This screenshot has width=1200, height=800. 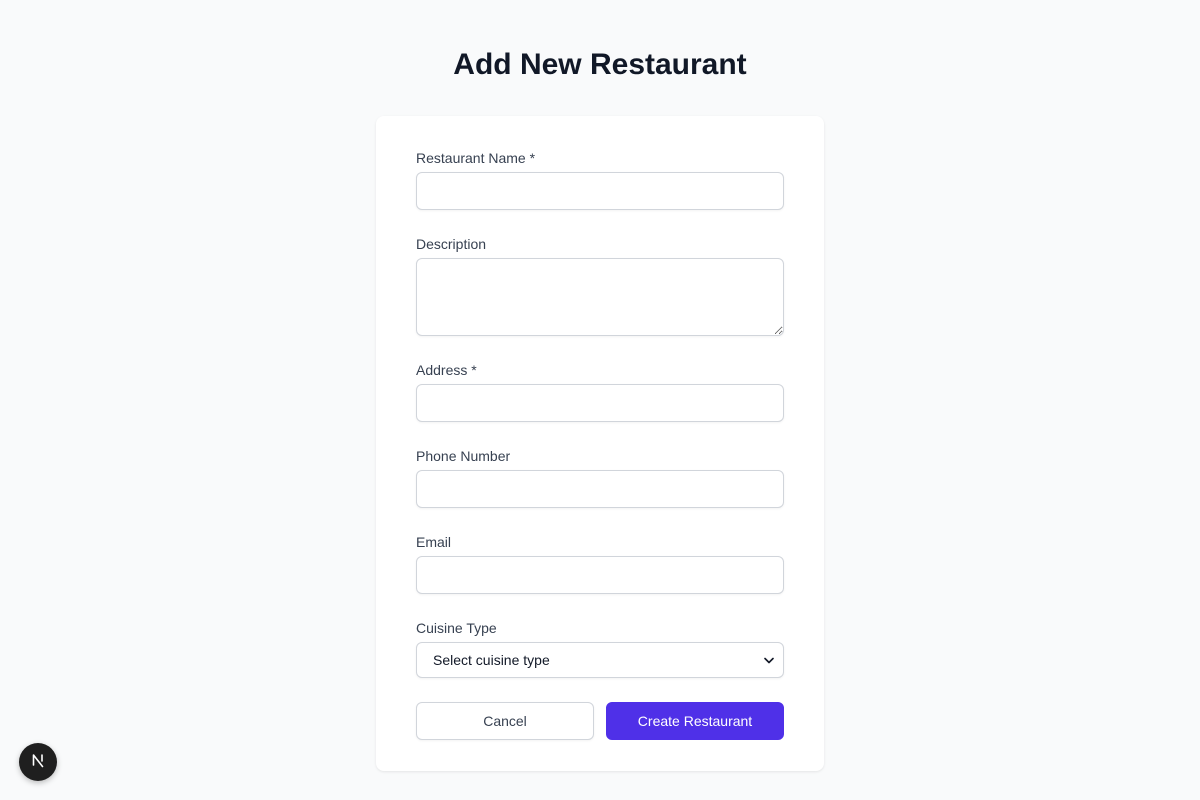 I want to click on cuisine-type-select: Select cuisine type, so click(x=600, y=660).